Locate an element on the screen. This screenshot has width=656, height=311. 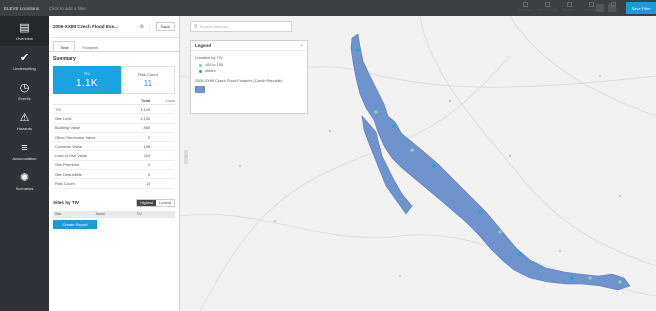
kpi-tiv: TIV 1.1K is located at coordinates (87, 80).